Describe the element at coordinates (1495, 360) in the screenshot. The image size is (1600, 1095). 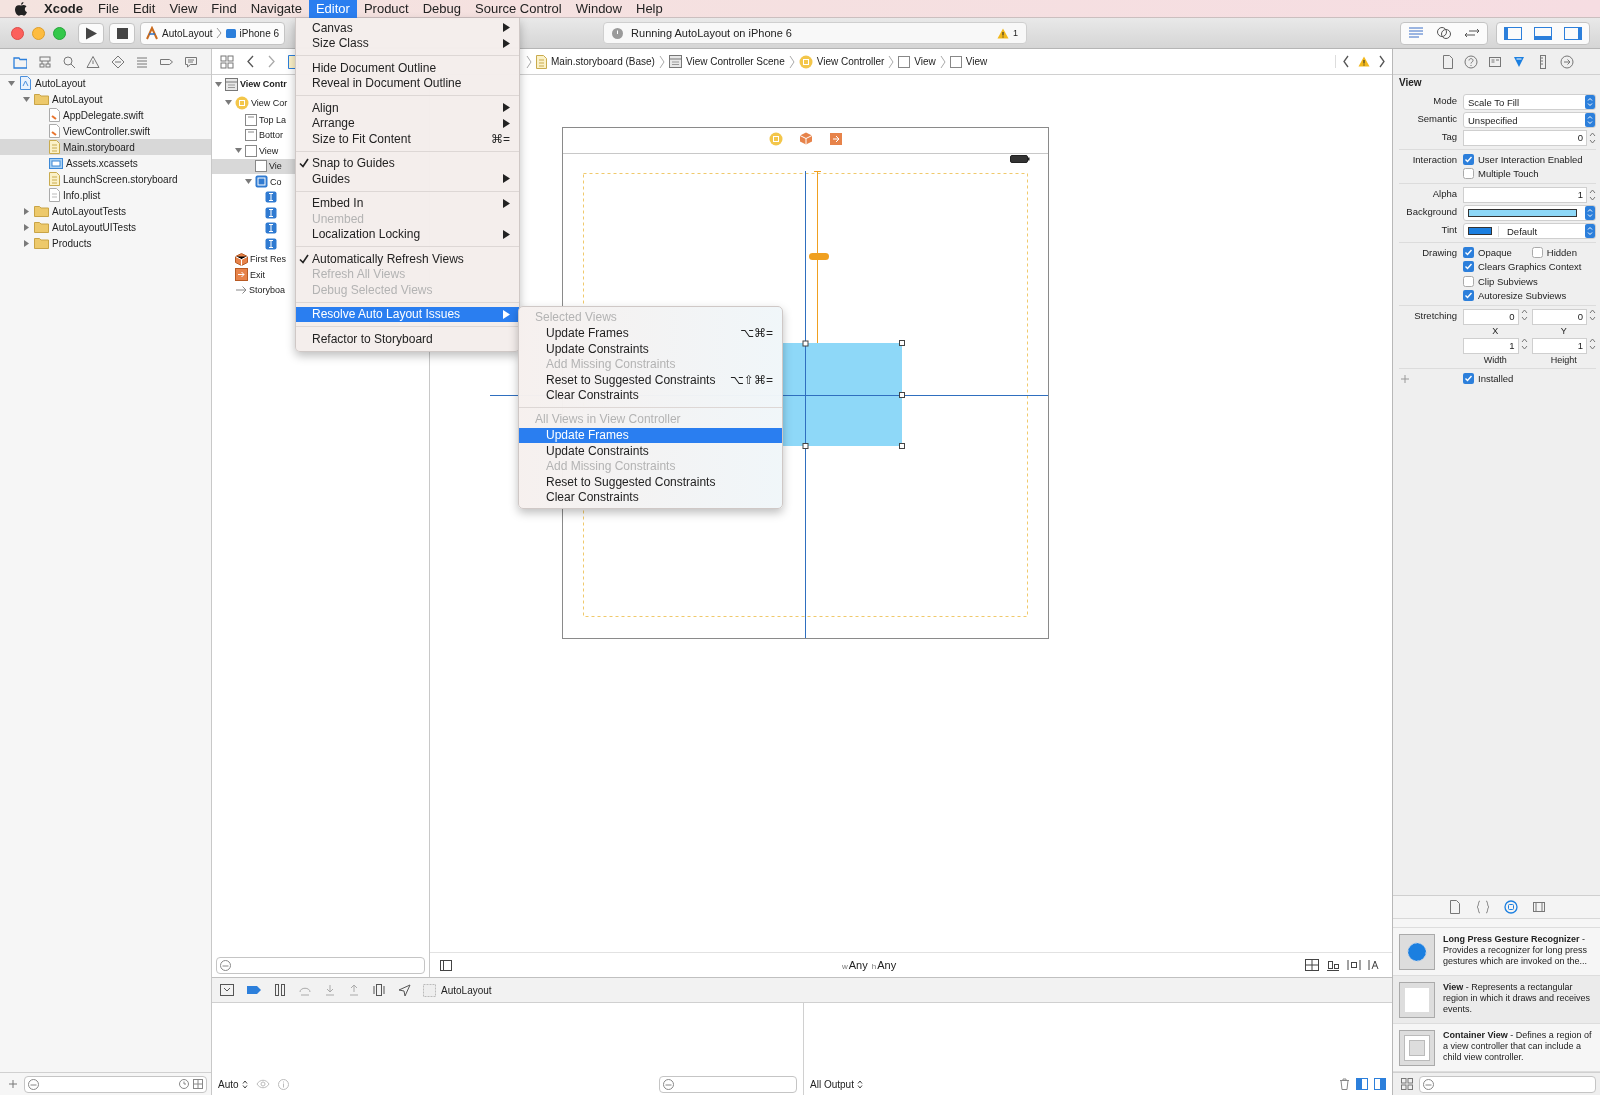
I see `field-caption: Width` at that location.